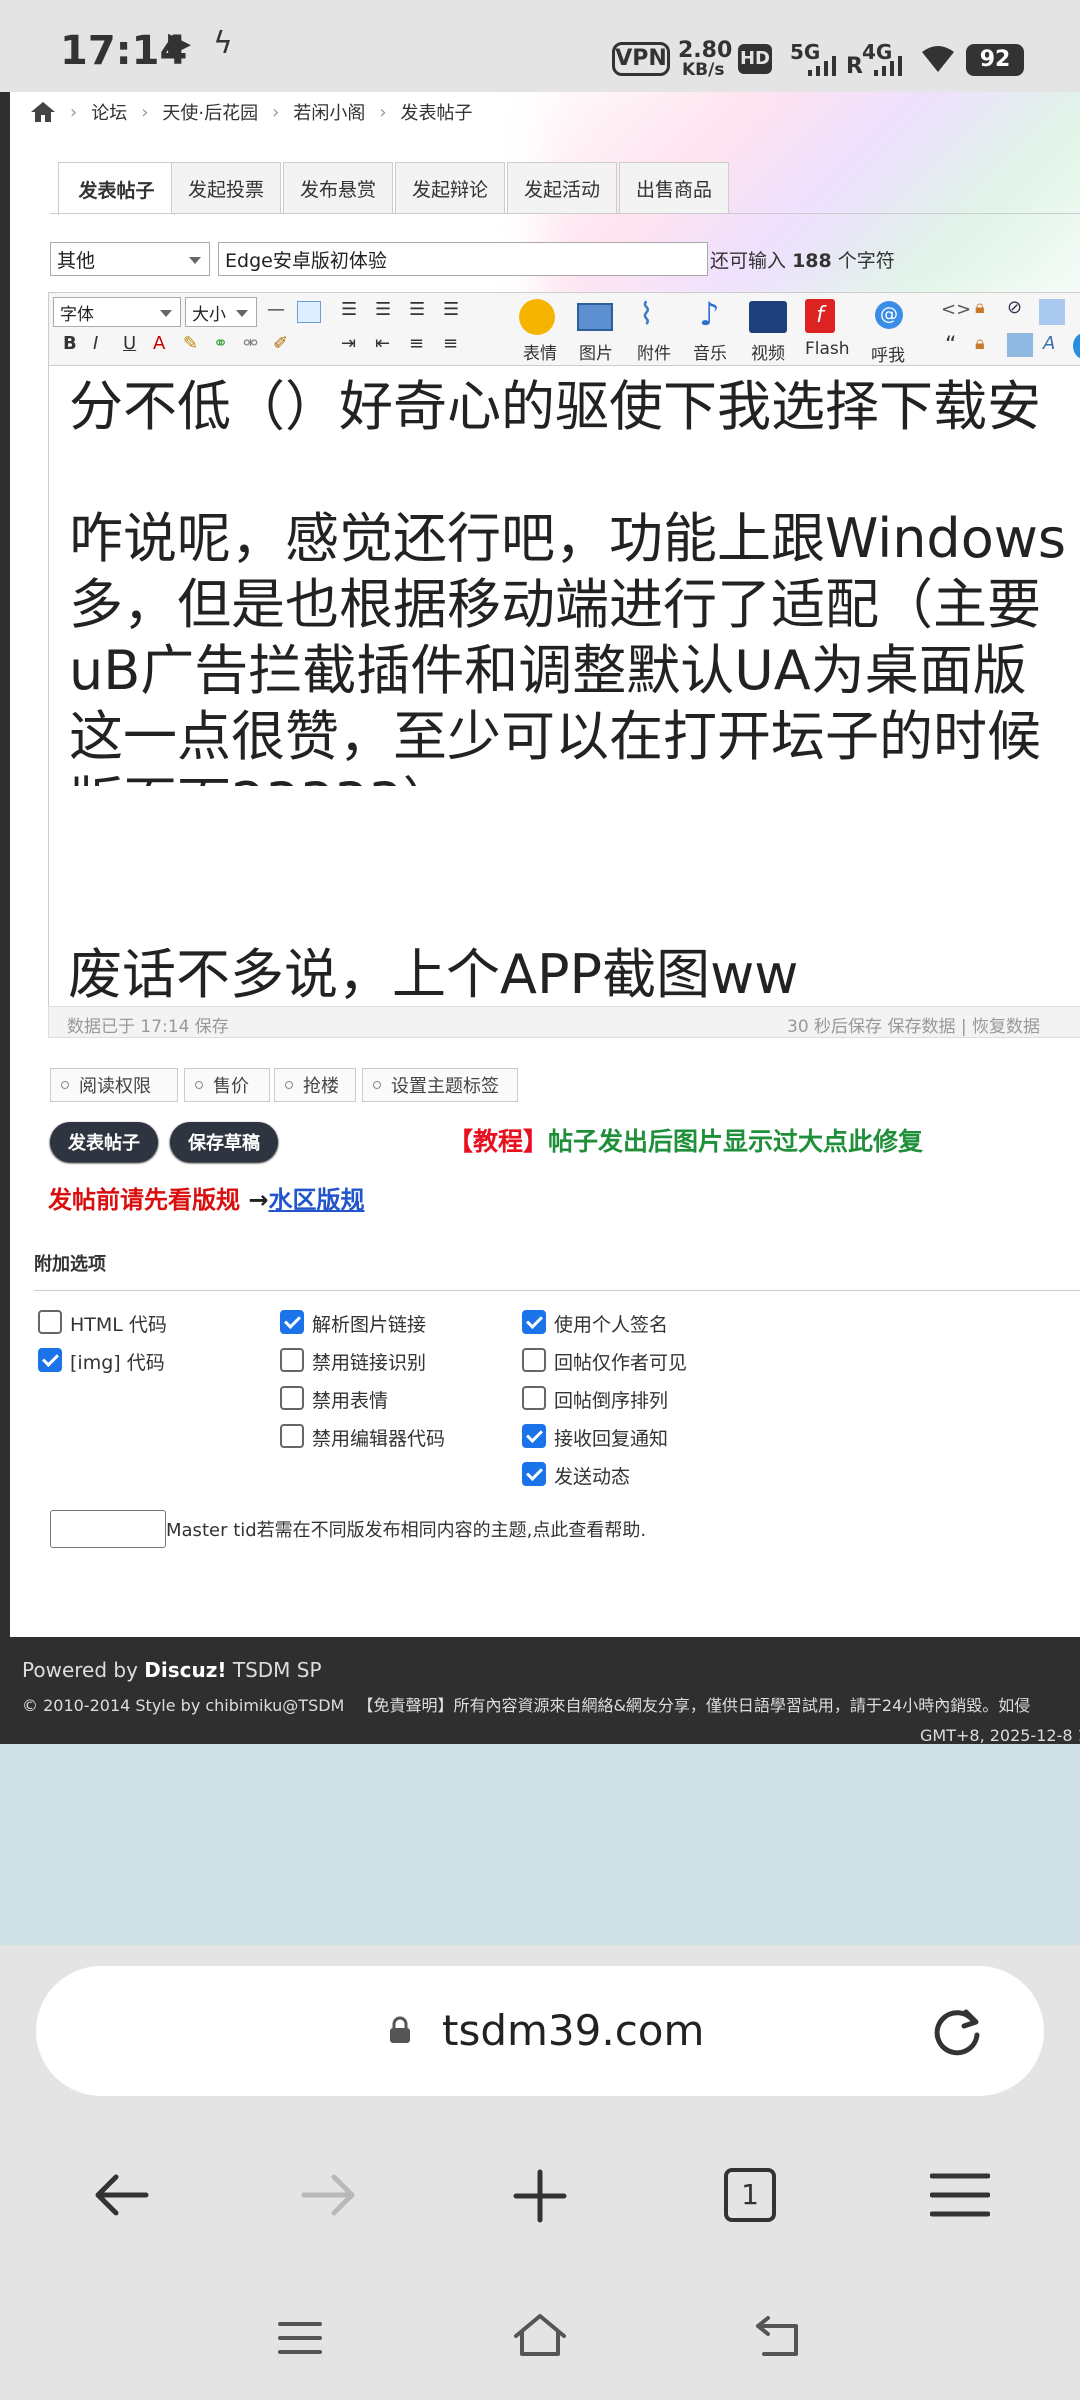  I want to click on save-status: 数据已于 17:14 保存, so click(148, 1027).